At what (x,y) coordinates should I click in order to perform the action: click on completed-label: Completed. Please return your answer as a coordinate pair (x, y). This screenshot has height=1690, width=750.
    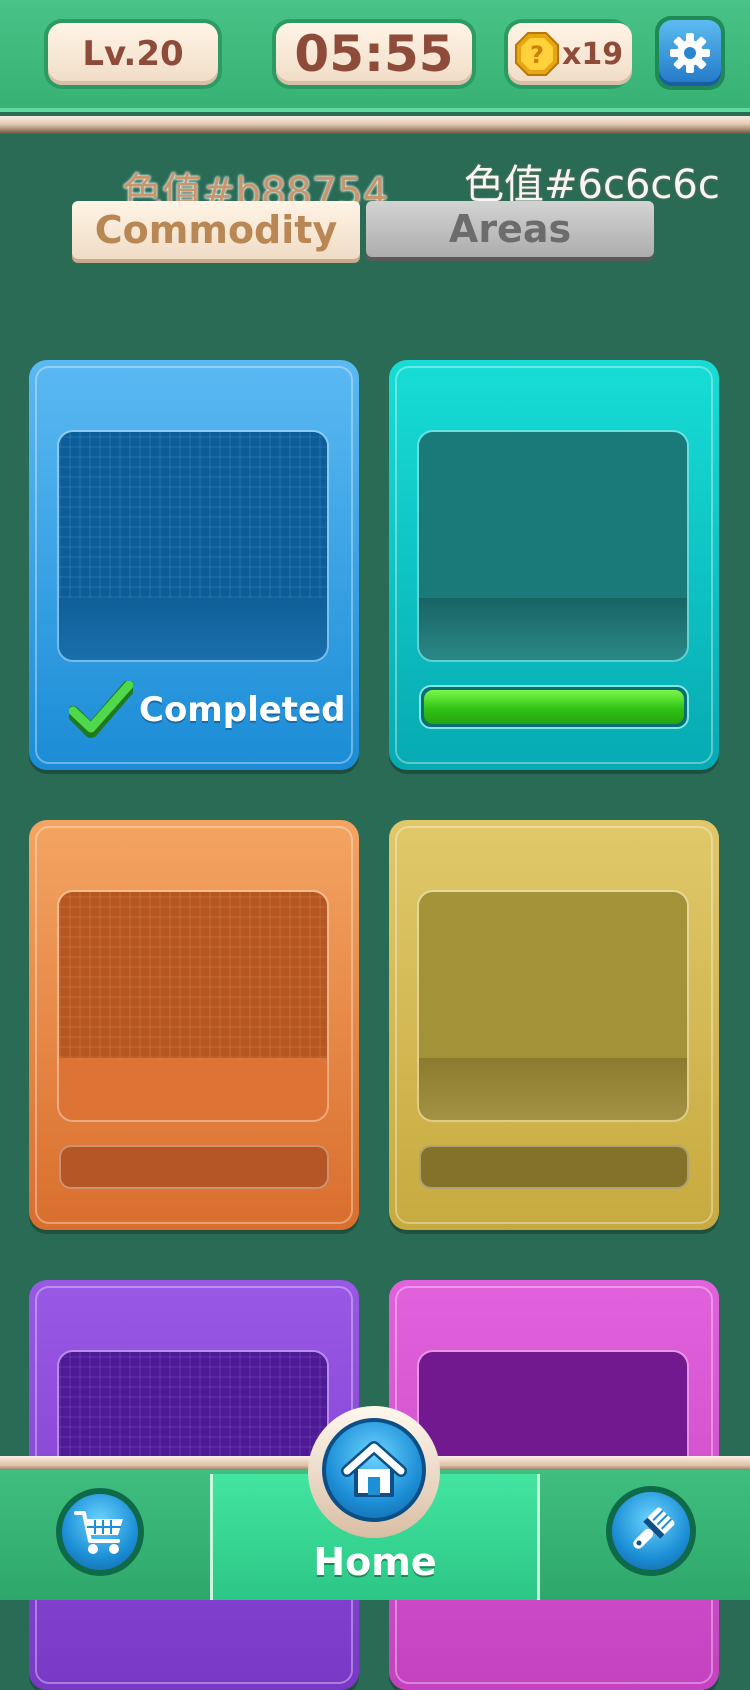
    Looking at the image, I should click on (242, 710).